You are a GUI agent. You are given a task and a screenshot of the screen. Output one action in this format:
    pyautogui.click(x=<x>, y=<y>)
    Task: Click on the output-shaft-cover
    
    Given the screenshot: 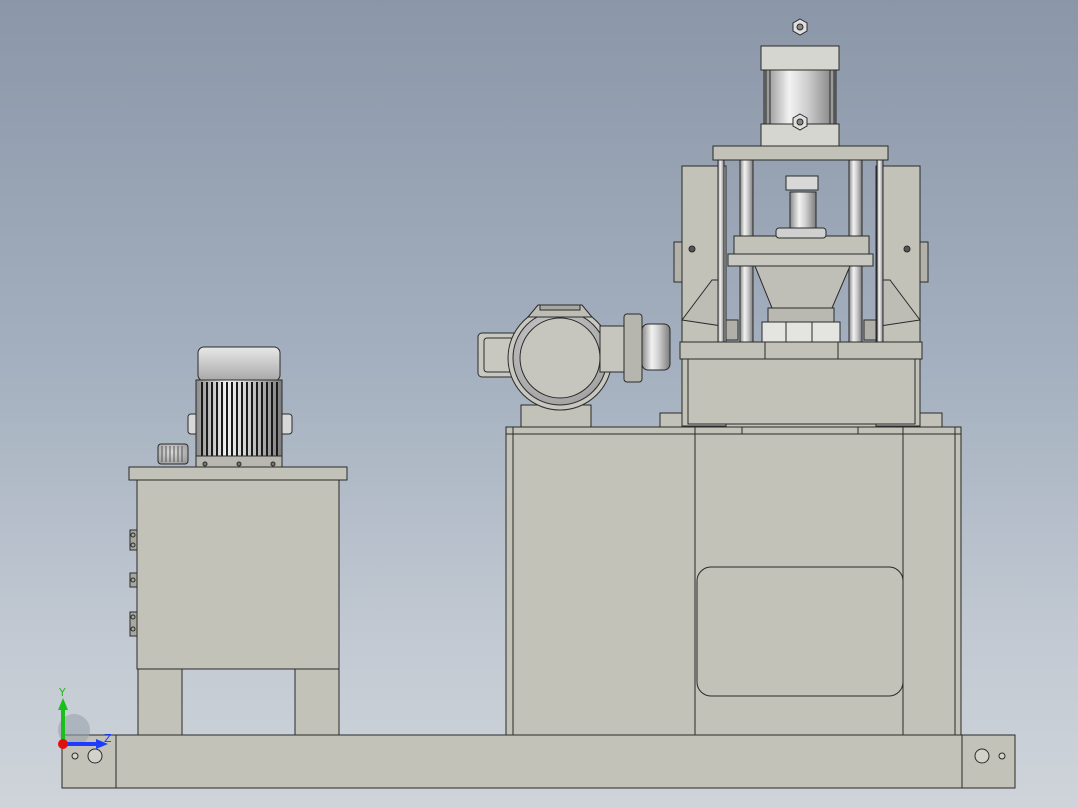 What is the action you would take?
    pyautogui.click(x=656, y=347)
    